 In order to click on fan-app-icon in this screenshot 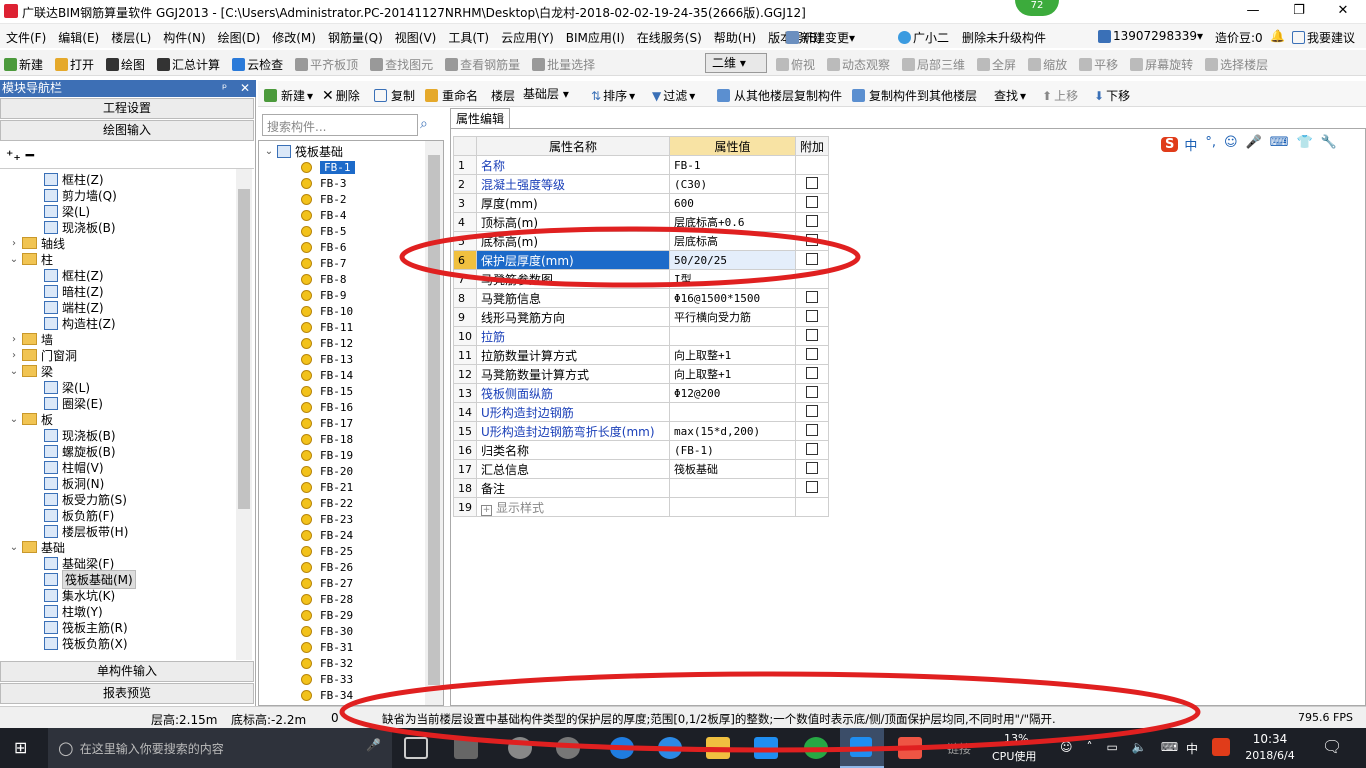, I will do `click(466, 748)`.